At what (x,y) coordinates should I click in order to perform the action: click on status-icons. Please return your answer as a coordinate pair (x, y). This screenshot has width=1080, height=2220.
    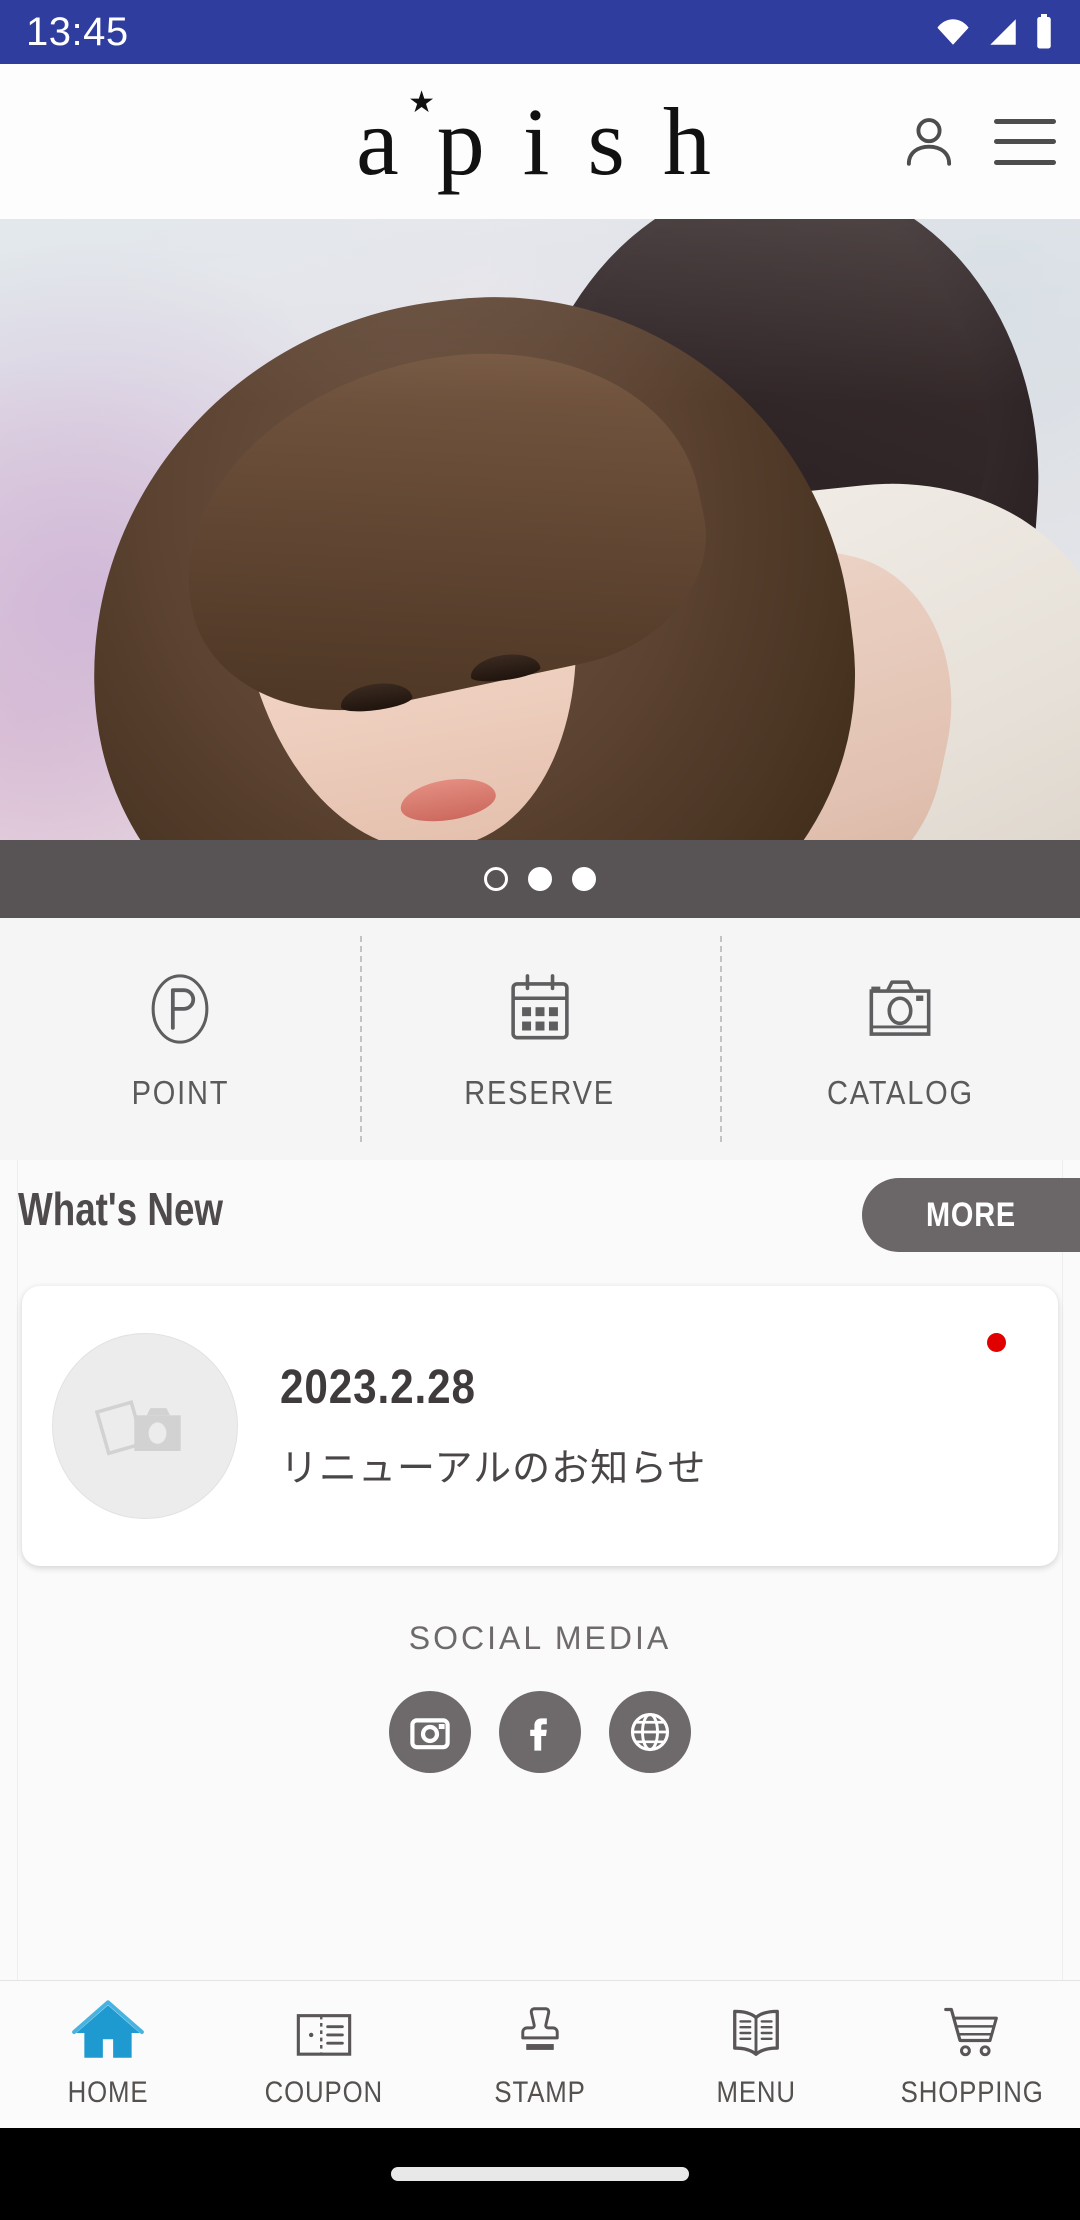
    Looking at the image, I should click on (994, 32).